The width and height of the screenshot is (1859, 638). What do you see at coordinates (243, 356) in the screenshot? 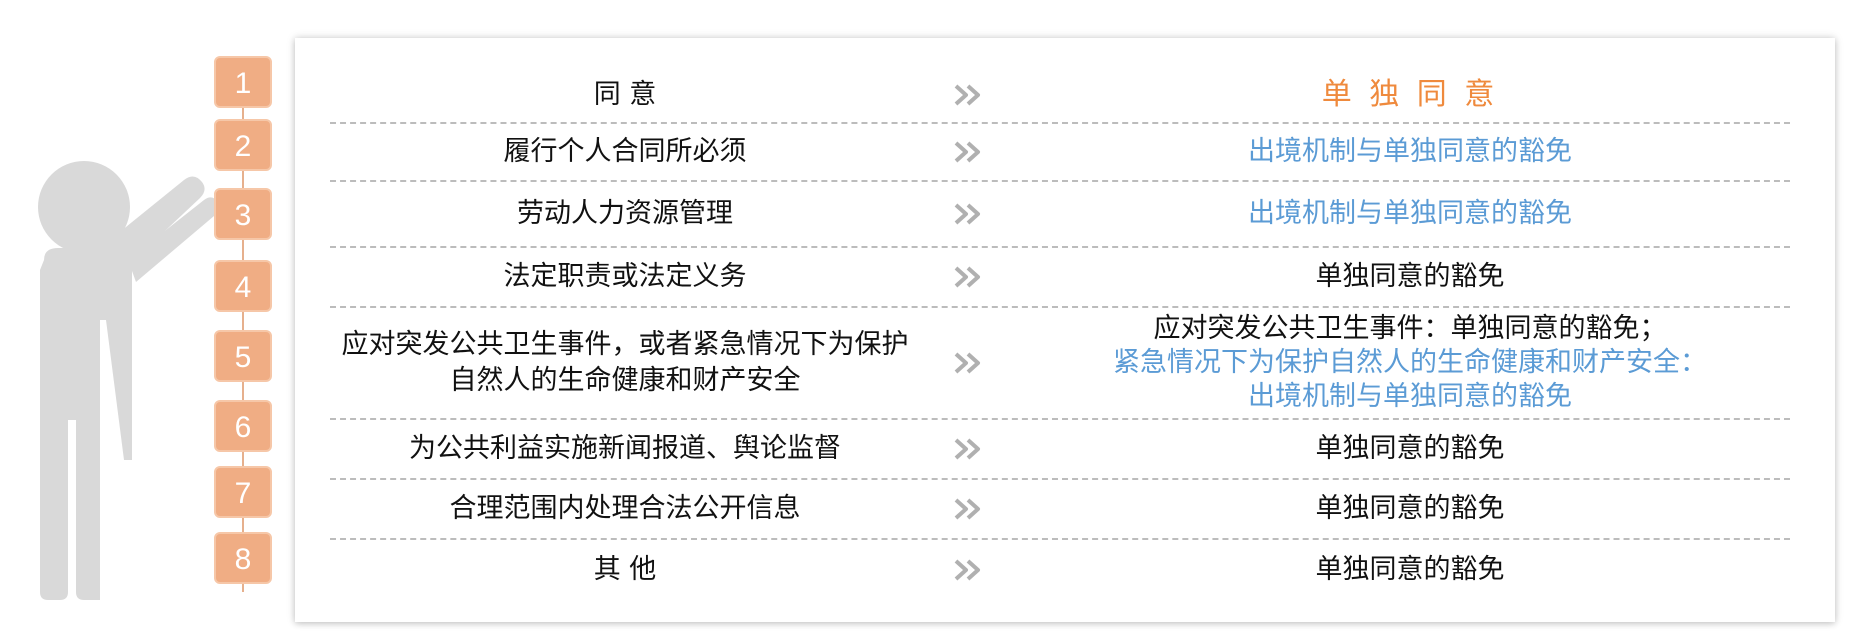
I see `step-badge-5: 5` at bounding box center [243, 356].